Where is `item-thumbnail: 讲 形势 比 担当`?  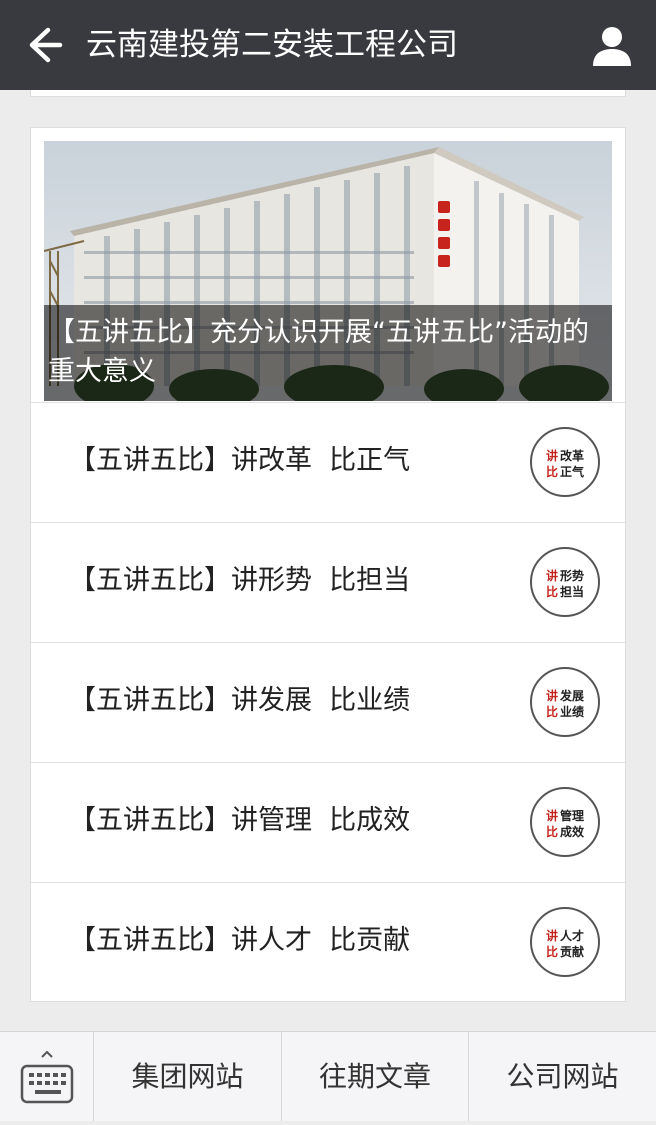 item-thumbnail: 讲 形势 比 担当 is located at coordinates (565, 582).